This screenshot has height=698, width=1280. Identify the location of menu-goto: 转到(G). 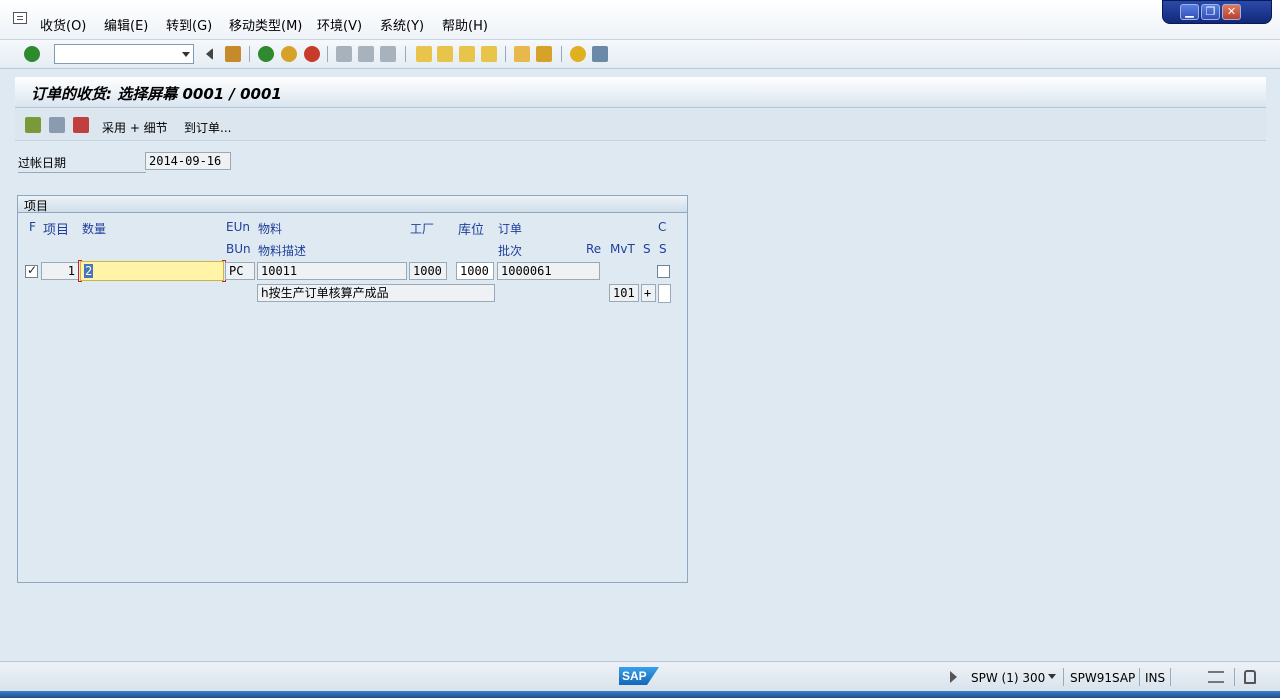
(189, 24).